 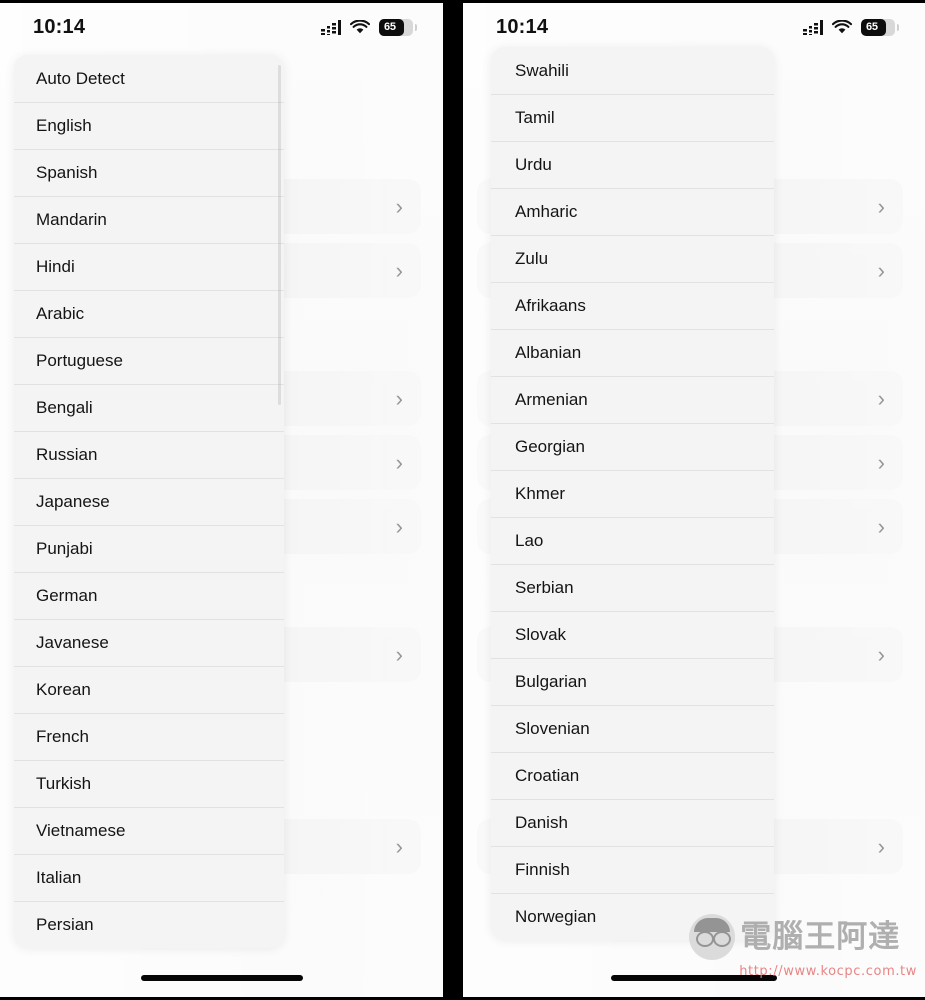 I want to click on language-option: Serbian, so click(x=632, y=587).